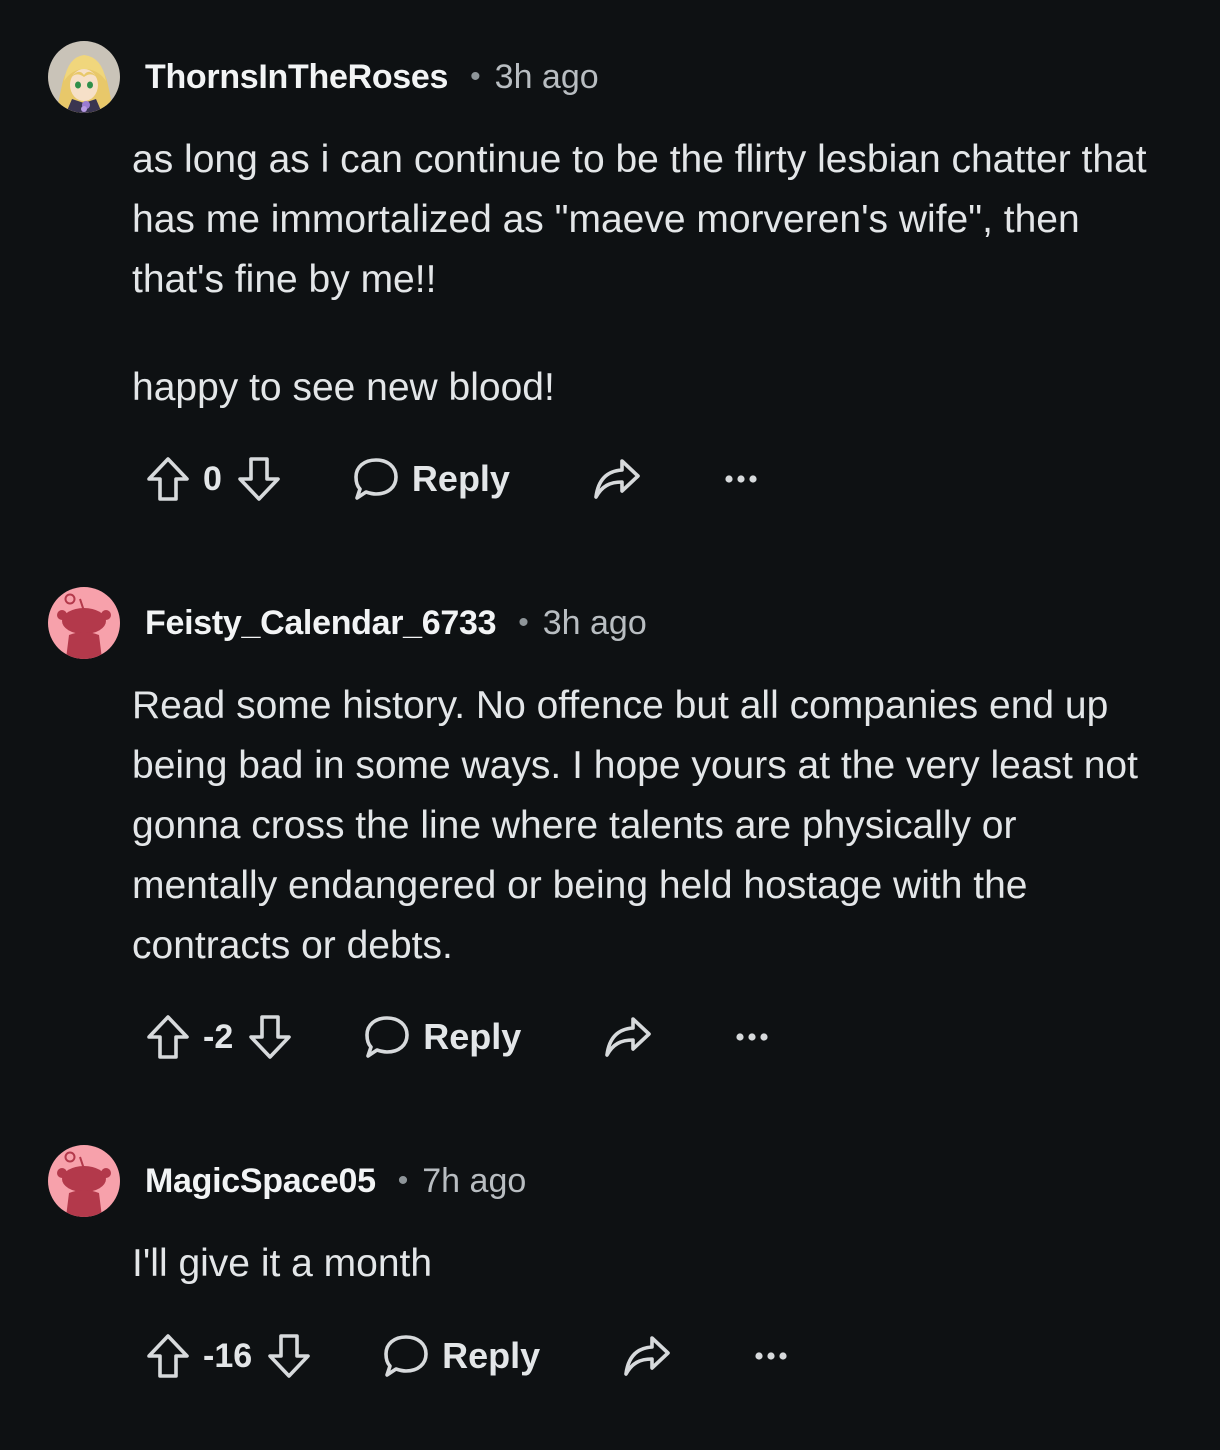 This screenshot has height=1450, width=1220. Describe the element at coordinates (343, 387) in the screenshot. I see `comment-paragraph: happy to see new blood!` at that location.